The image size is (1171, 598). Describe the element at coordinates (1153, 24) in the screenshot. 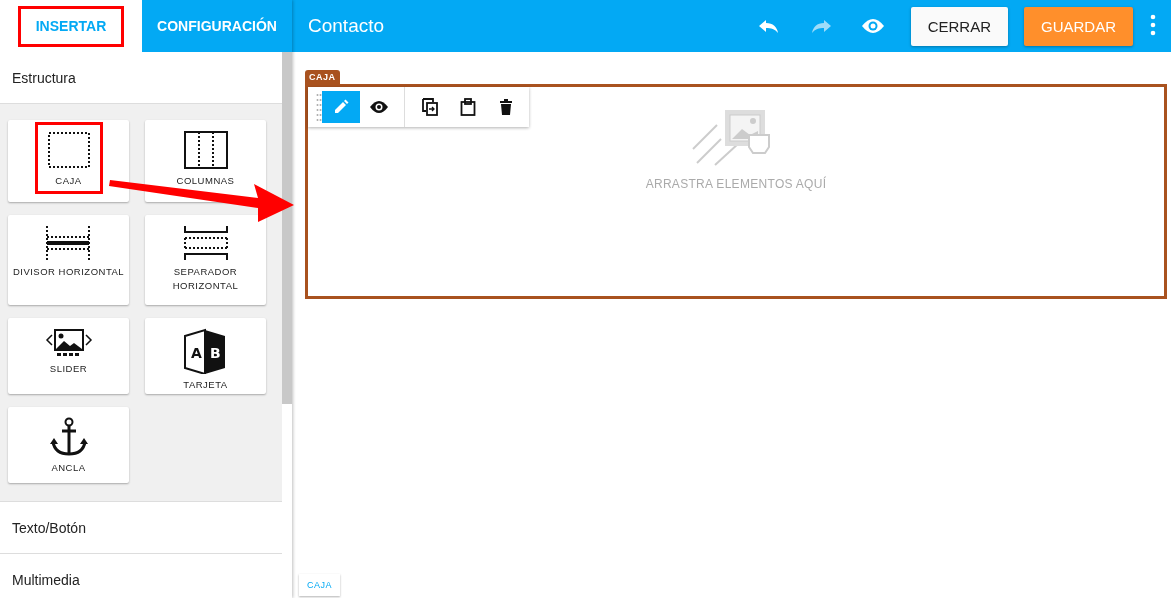

I see `more-icon` at that location.